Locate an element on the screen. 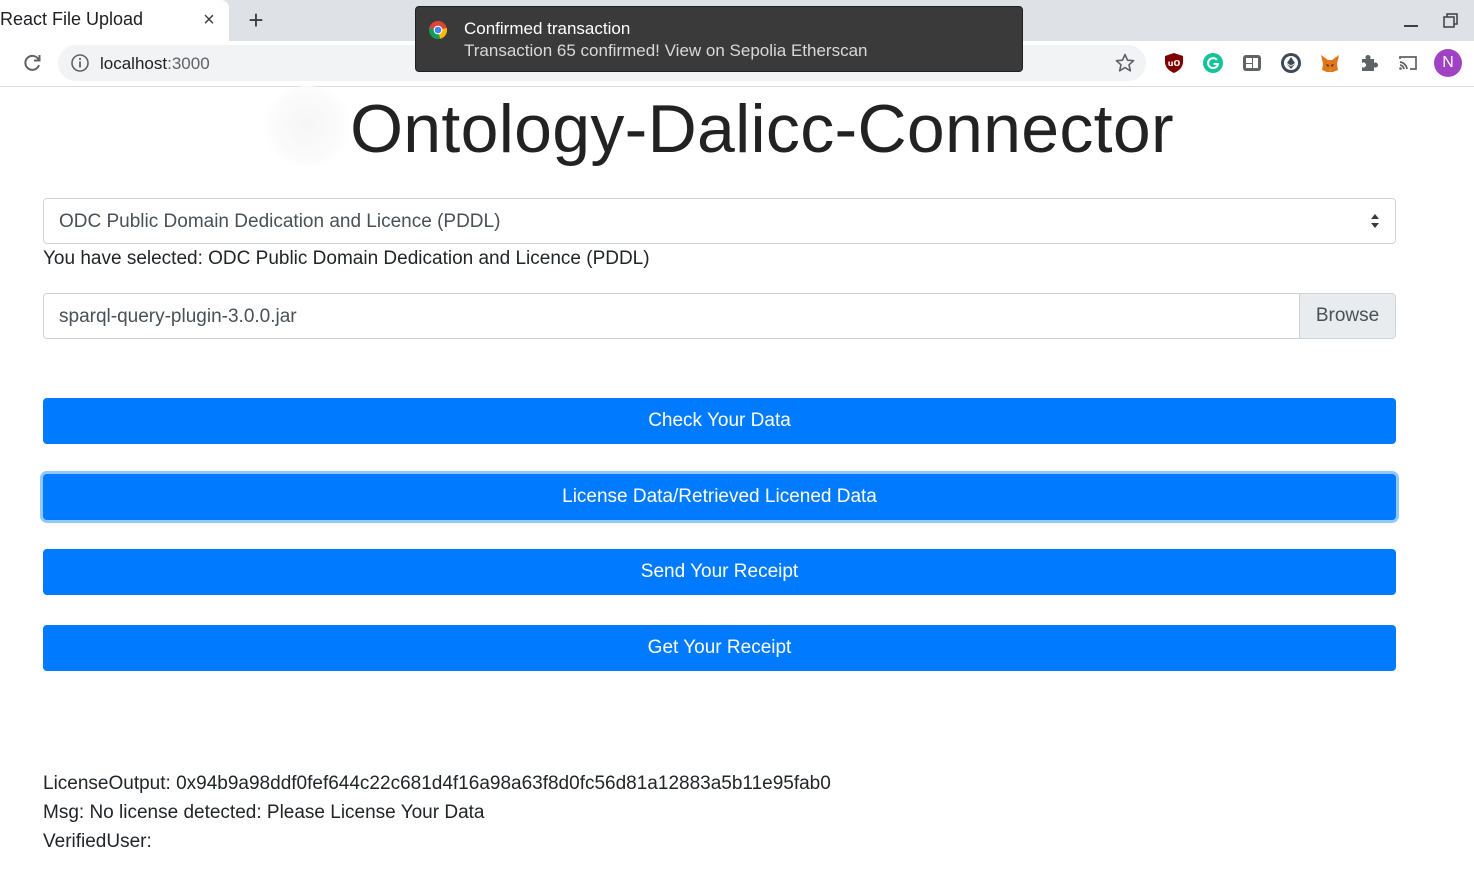  metamask-icon is located at coordinates (1330, 63).